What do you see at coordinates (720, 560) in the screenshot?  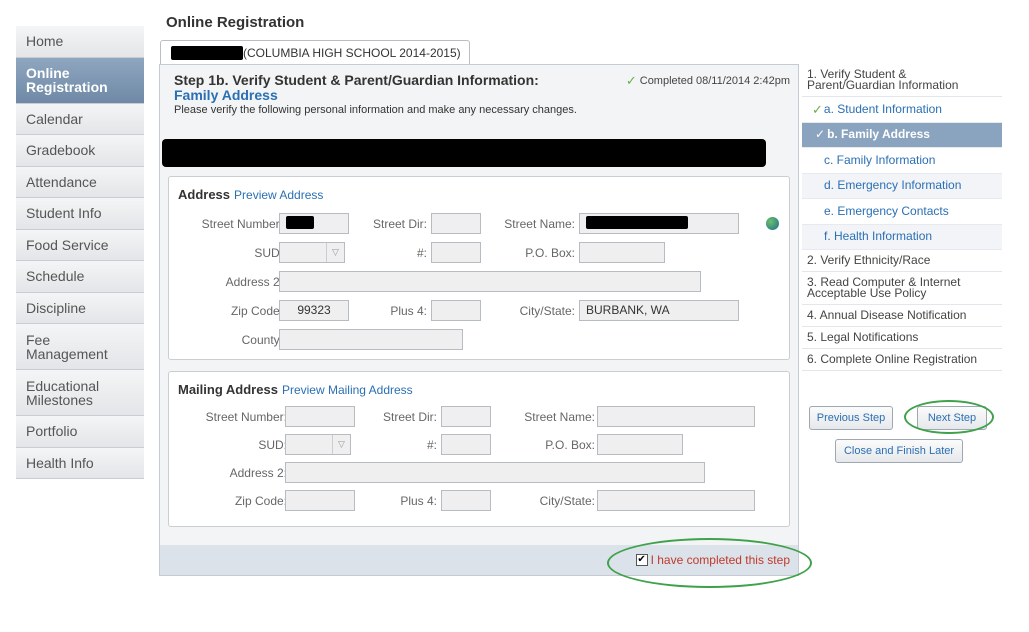 I see `complete-step-label: I have completed this step` at bounding box center [720, 560].